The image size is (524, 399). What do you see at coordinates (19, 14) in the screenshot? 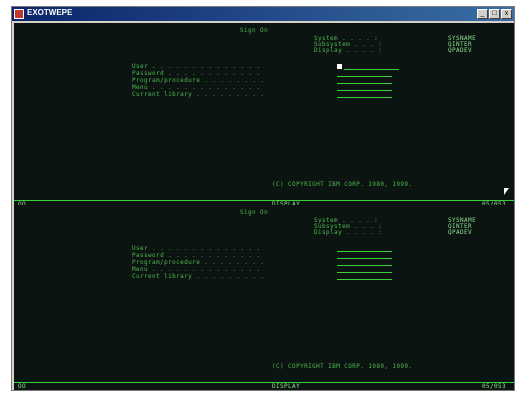
I see `app-icon` at bounding box center [19, 14].